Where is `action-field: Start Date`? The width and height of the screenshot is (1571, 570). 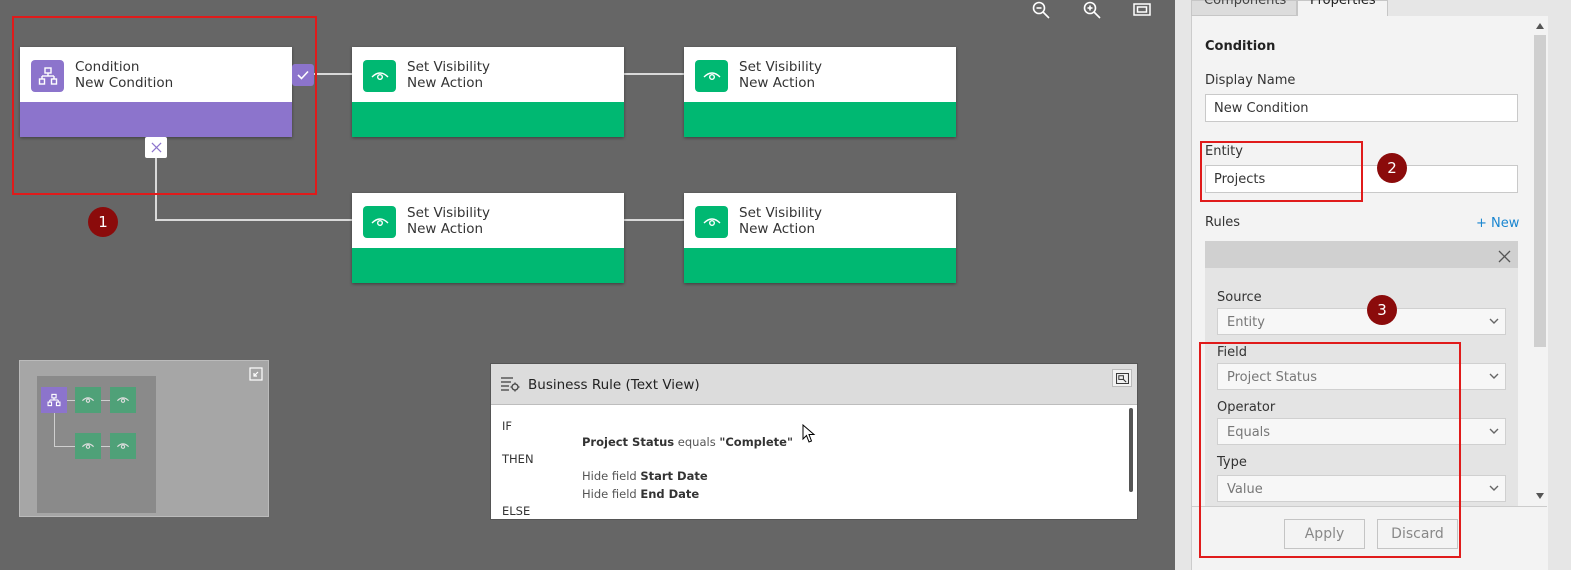
action-field: Start Date is located at coordinates (674, 476).